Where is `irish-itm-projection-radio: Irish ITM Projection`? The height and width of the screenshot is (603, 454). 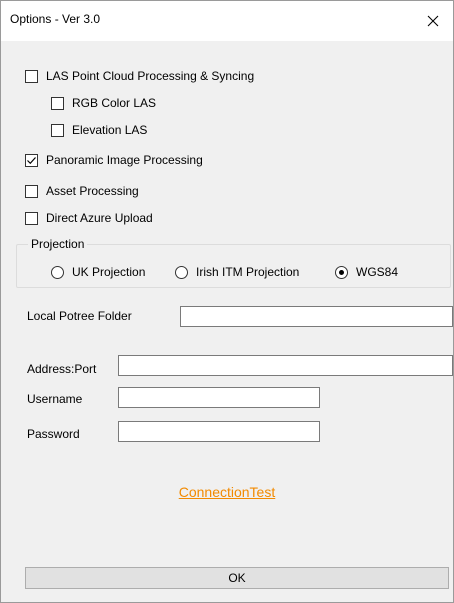 irish-itm-projection-radio: Irish ITM Projection is located at coordinates (237, 272).